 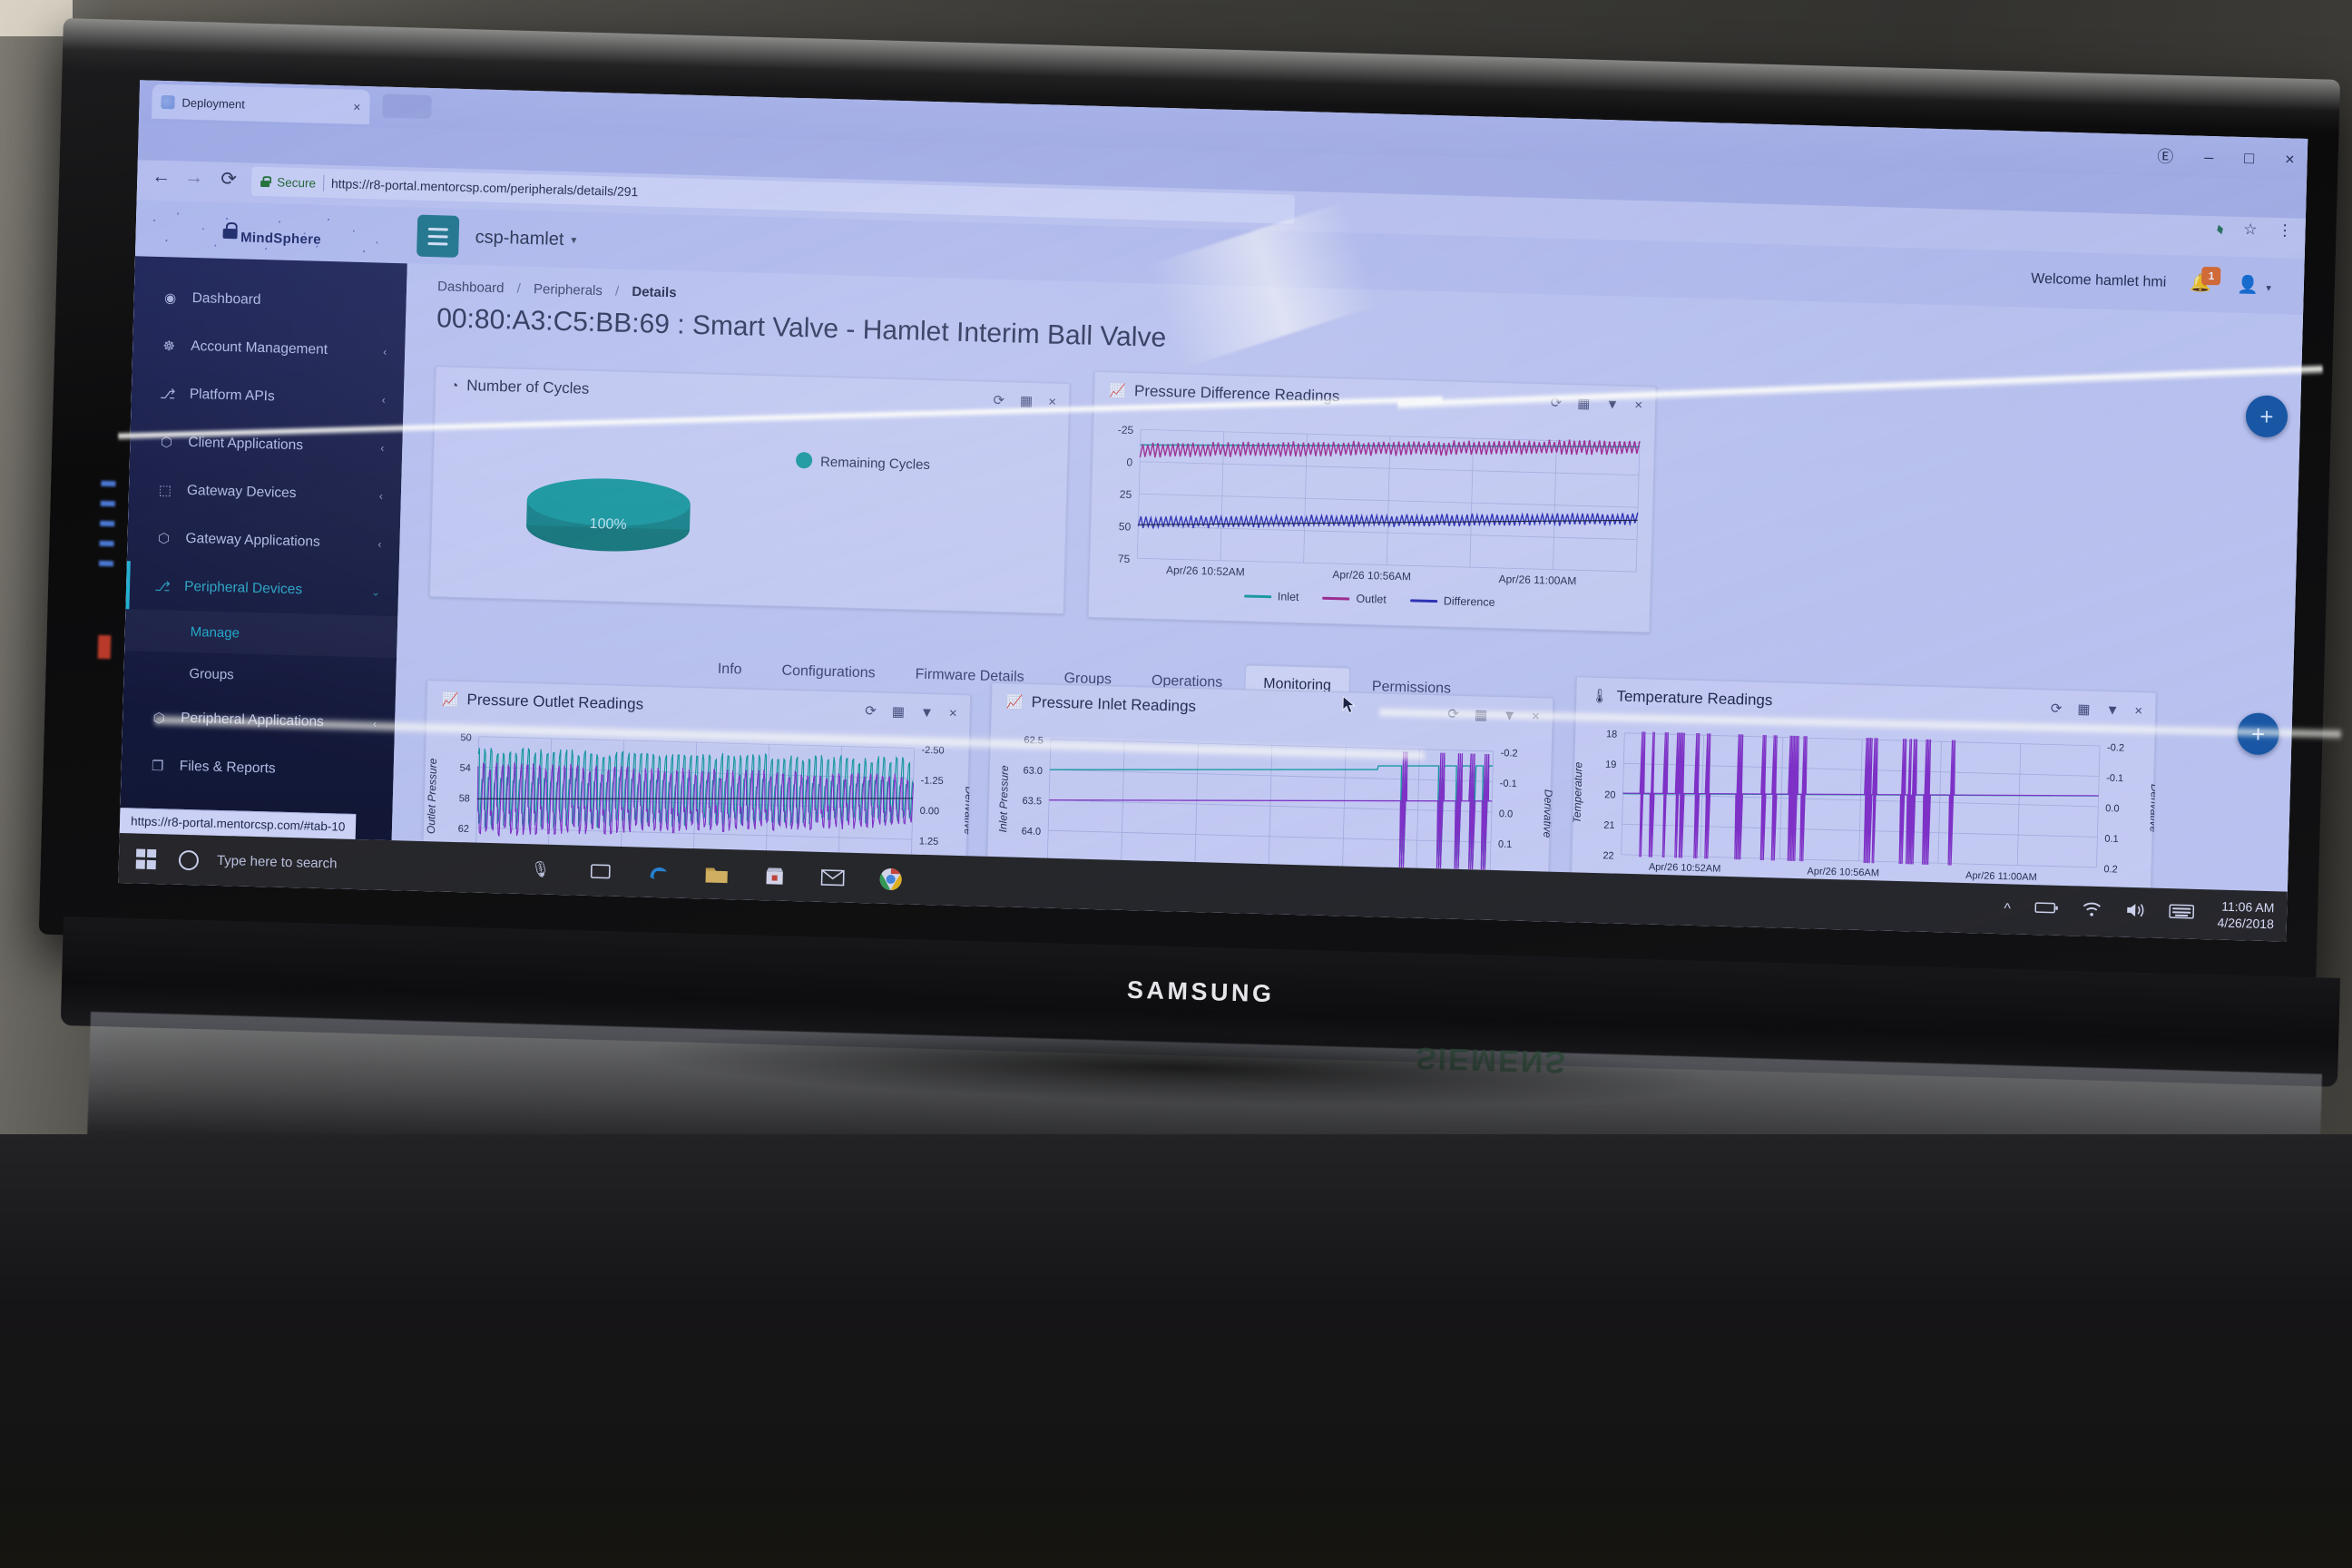 What do you see at coordinates (2209, 156) in the screenshot?
I see `minimize-button: –` at bounding box center [2209, 156].